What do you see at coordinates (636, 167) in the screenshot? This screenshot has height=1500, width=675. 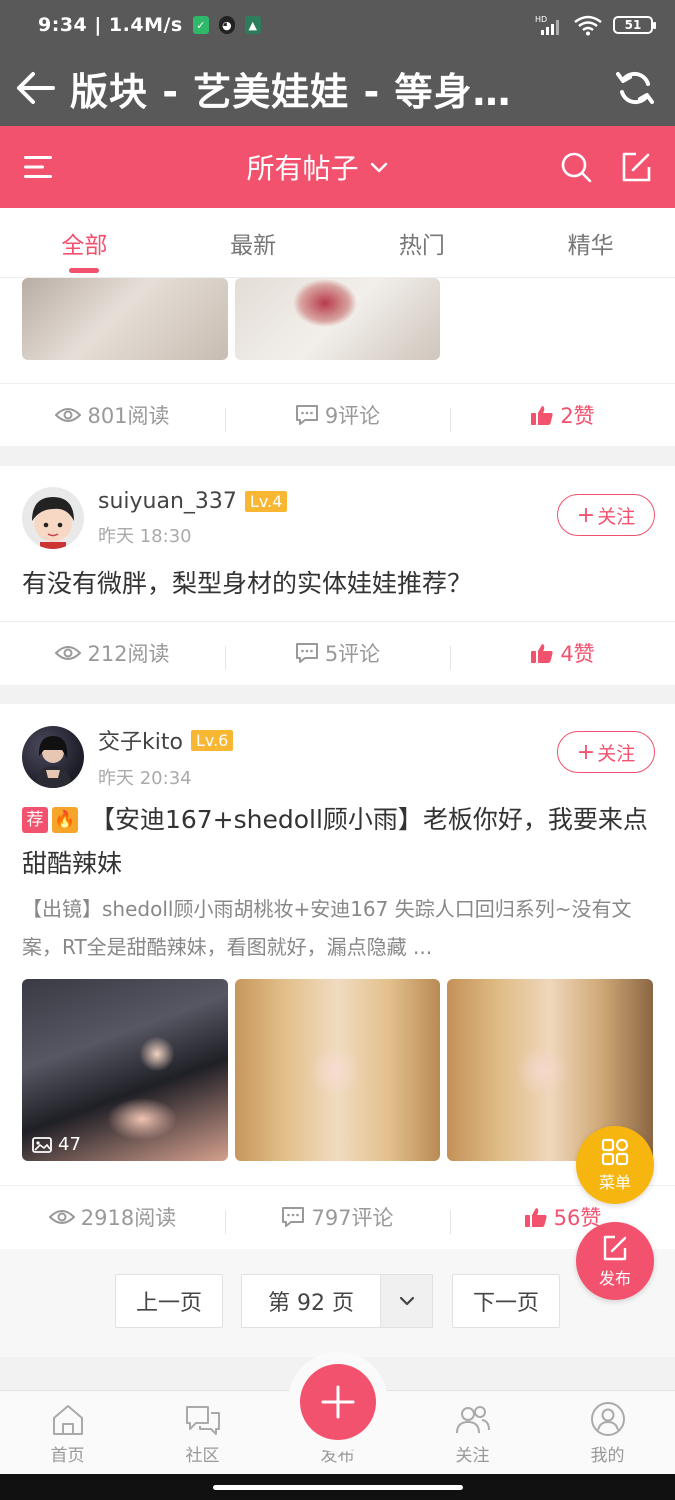 I see `compose-icon` at bounding box center [636, 167].